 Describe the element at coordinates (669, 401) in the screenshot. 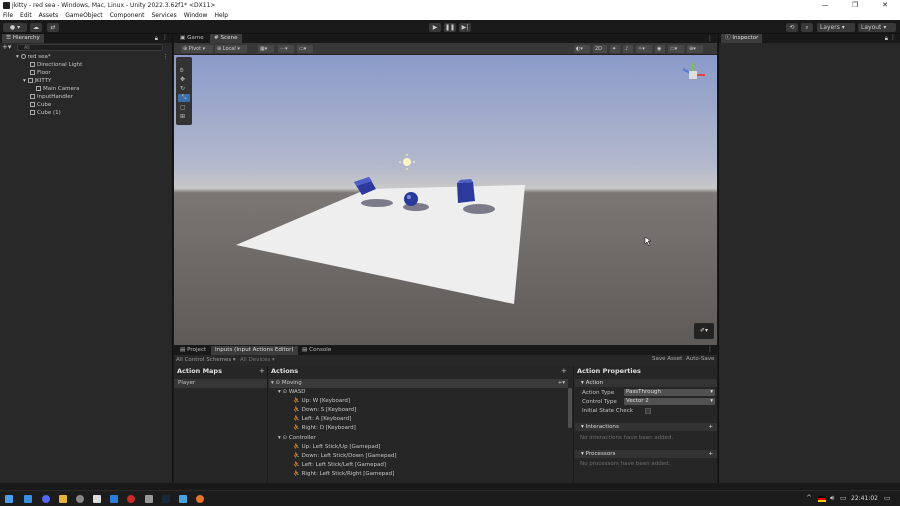

I see `control-type-dropdown: Vector 2 ▾` at that location.